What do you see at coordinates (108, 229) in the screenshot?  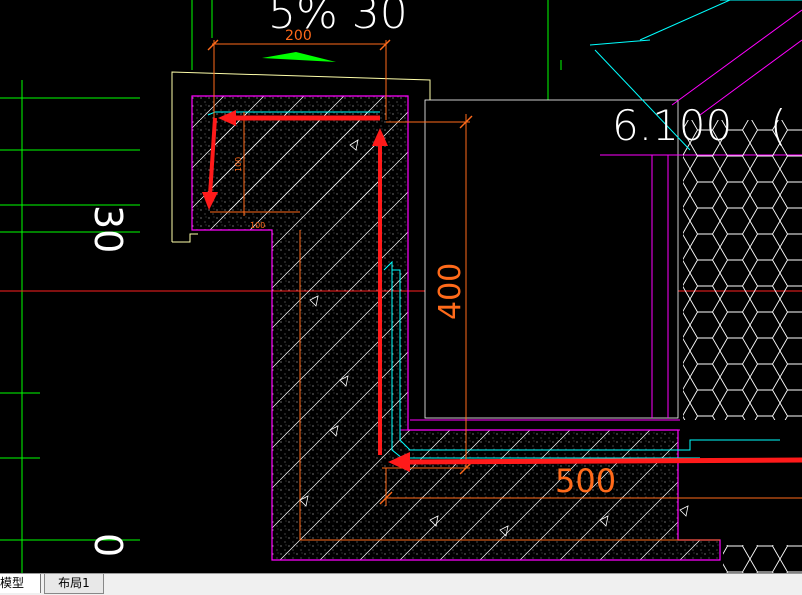 I see `left-label-30: 30` at bounding box center [108, 229].